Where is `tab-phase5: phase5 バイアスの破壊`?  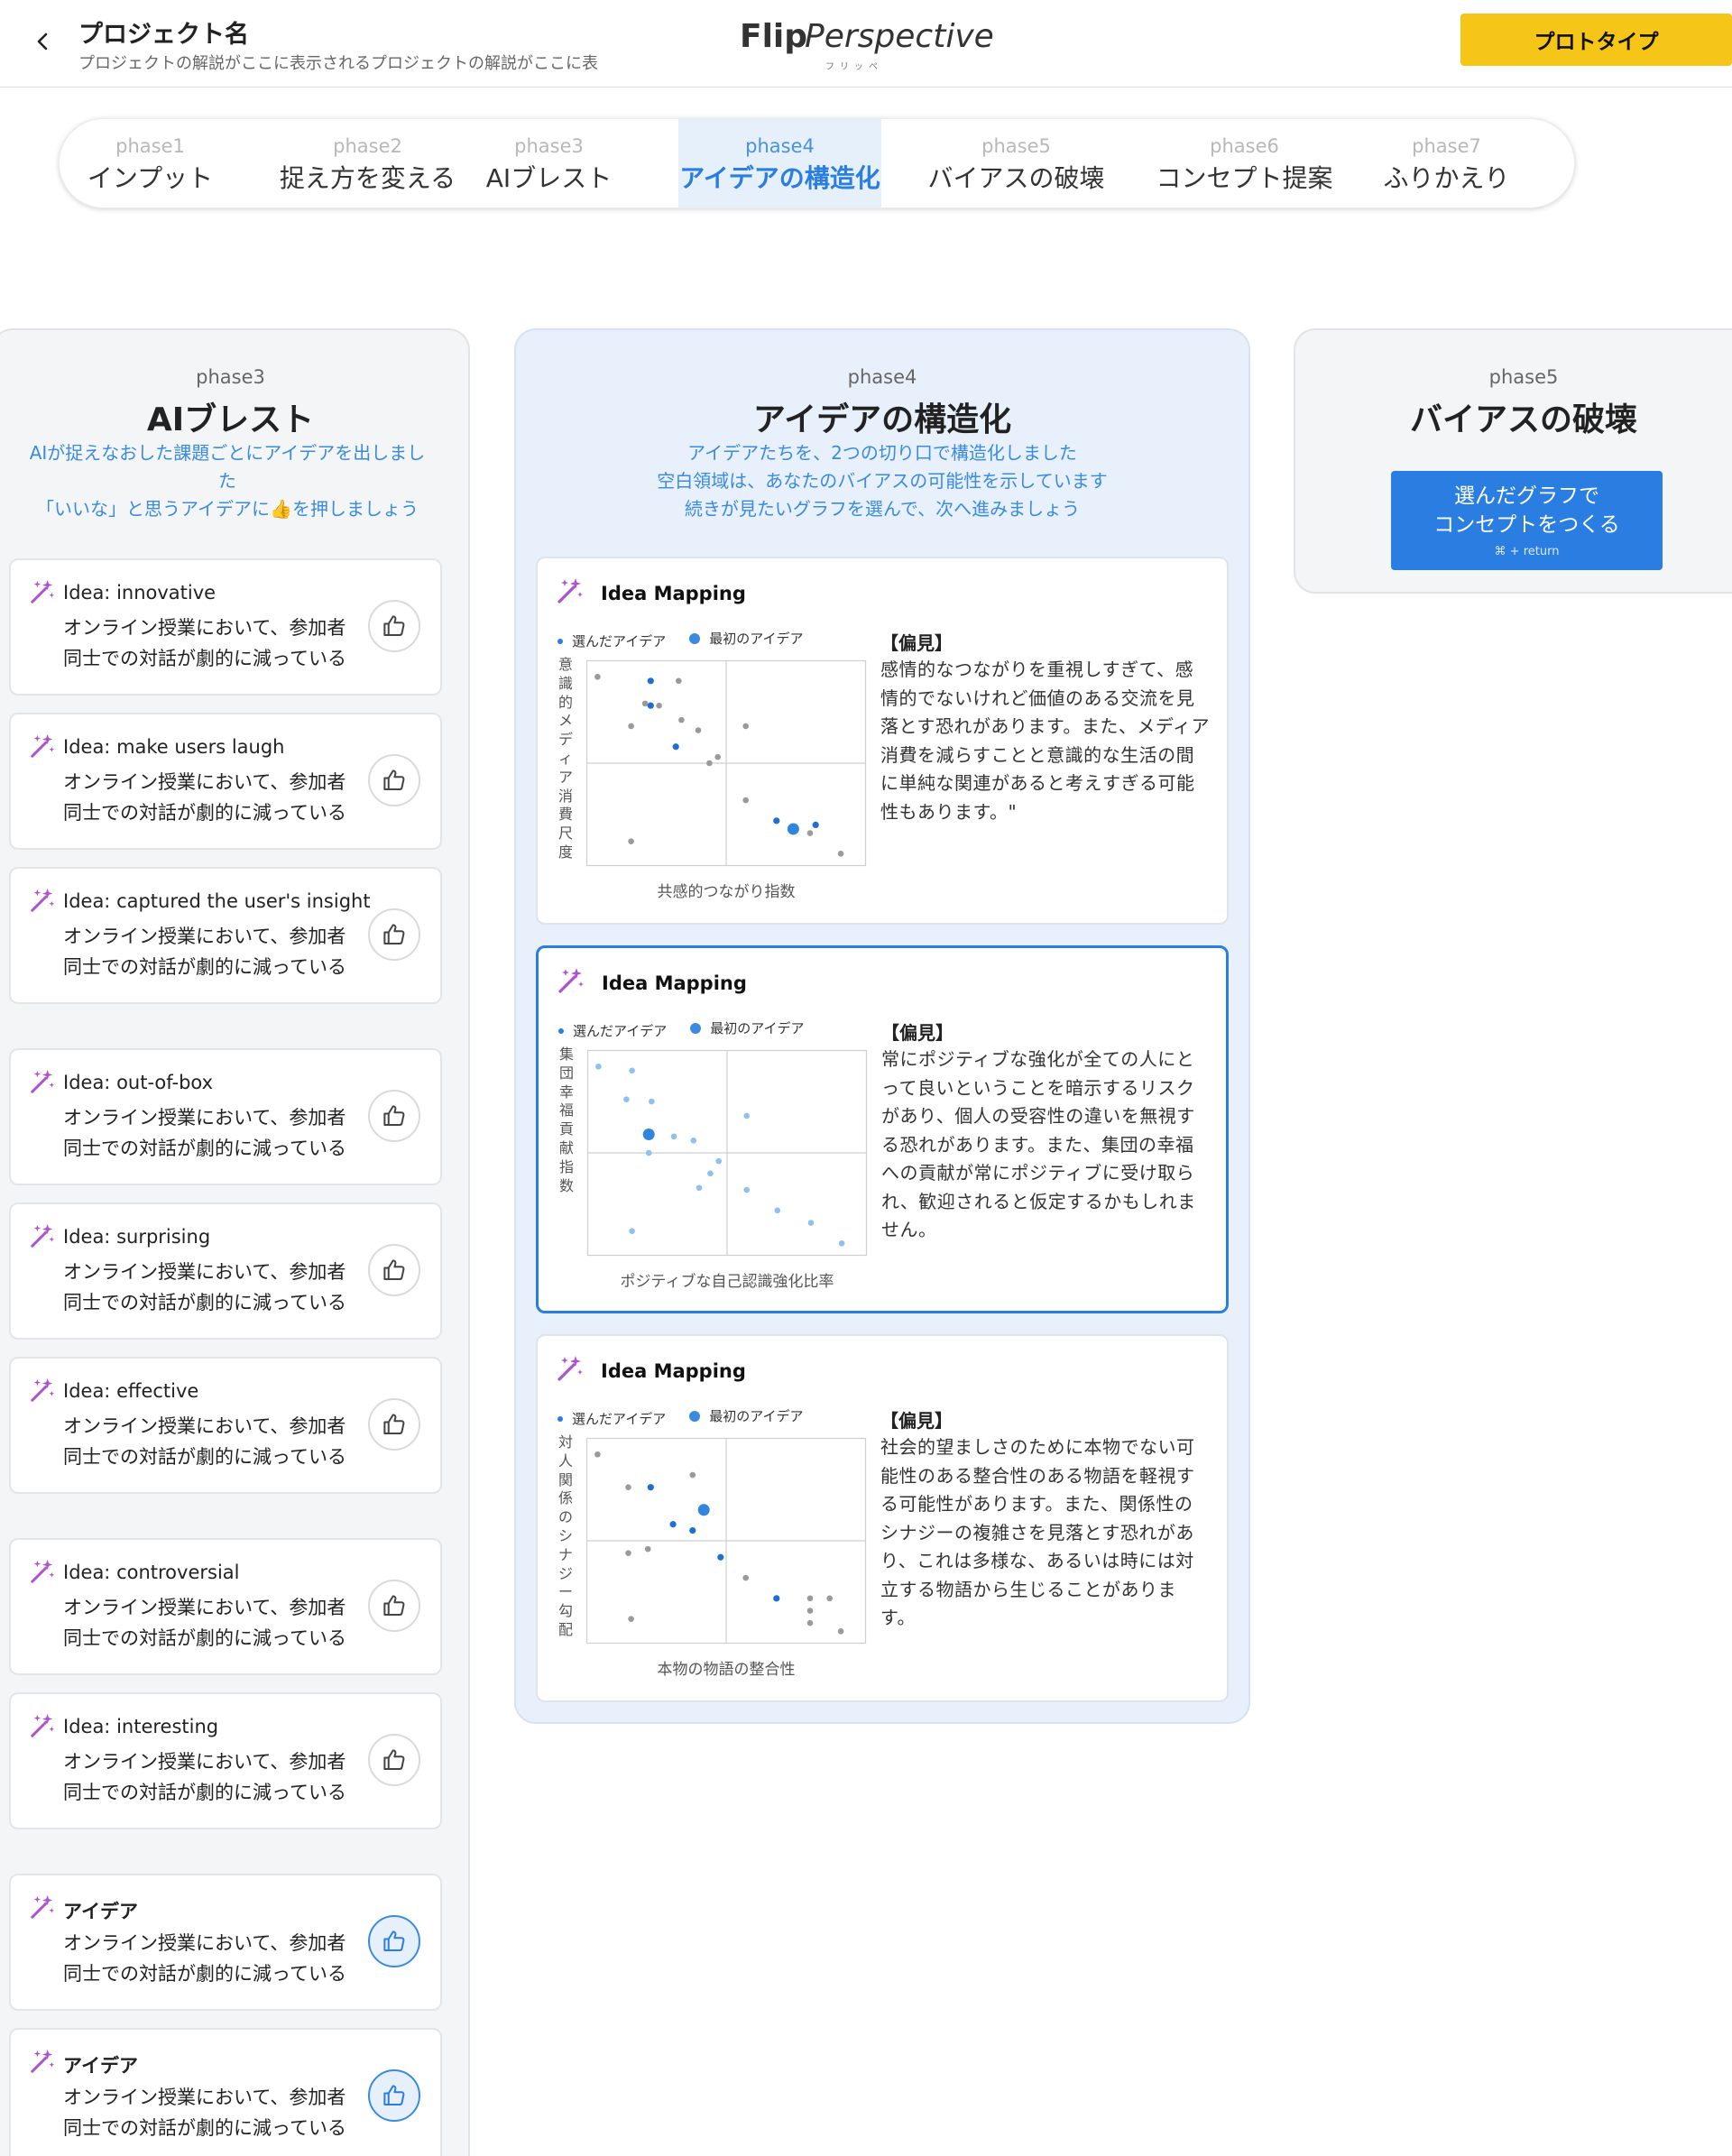
tab-phase5: phase5 バイアスの破壊 is located at coordinates (1016, 163).